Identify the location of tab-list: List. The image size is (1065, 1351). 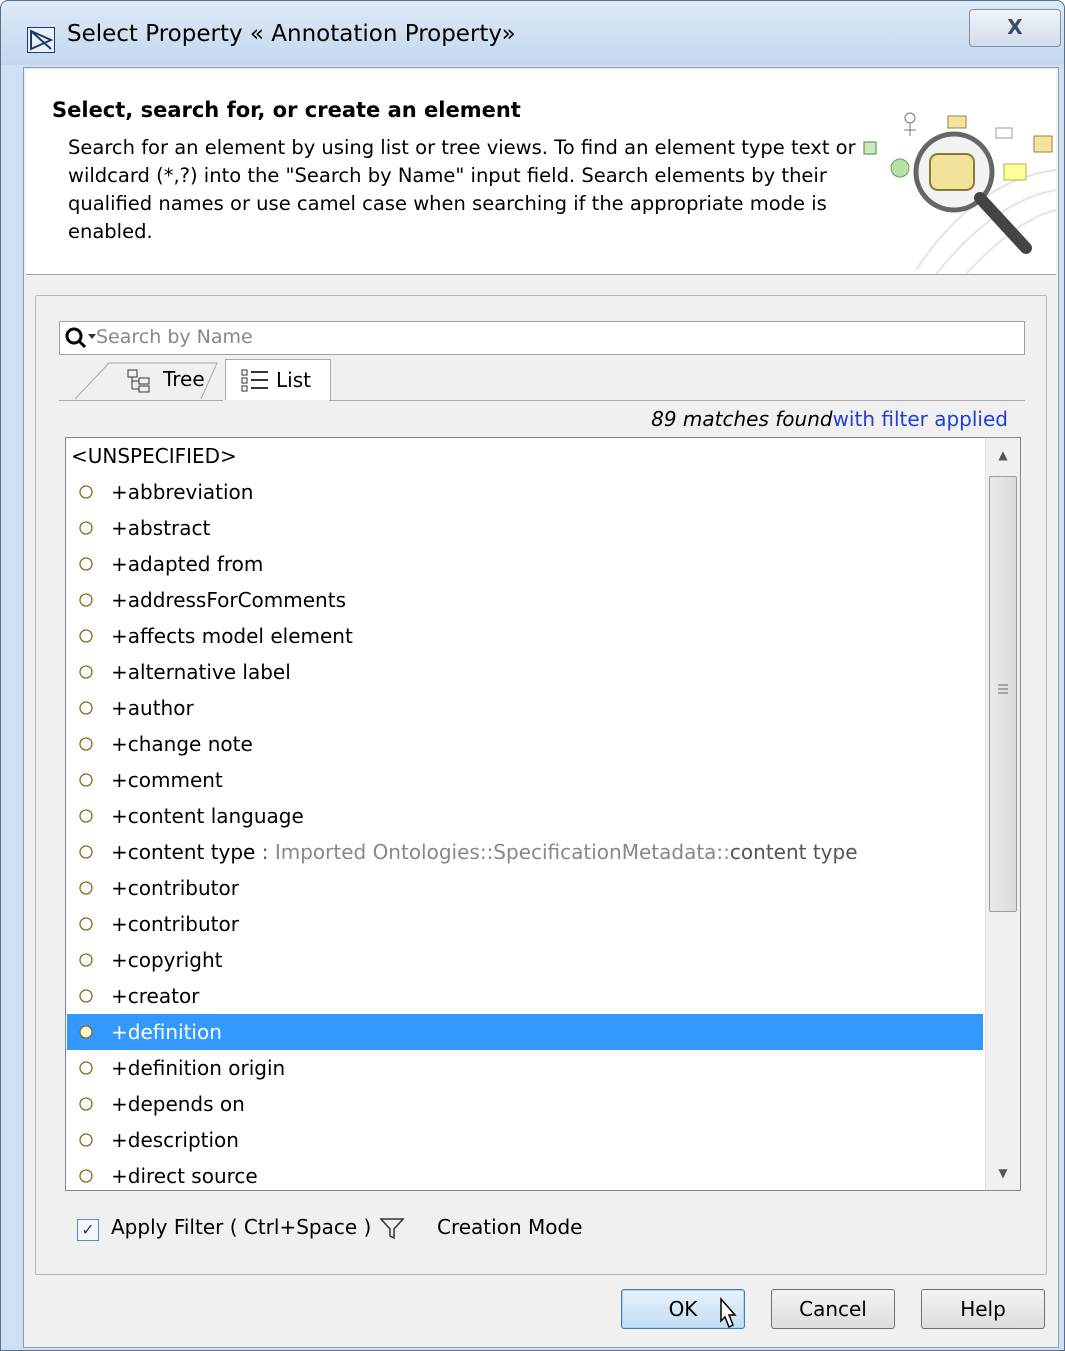
(278, 379).